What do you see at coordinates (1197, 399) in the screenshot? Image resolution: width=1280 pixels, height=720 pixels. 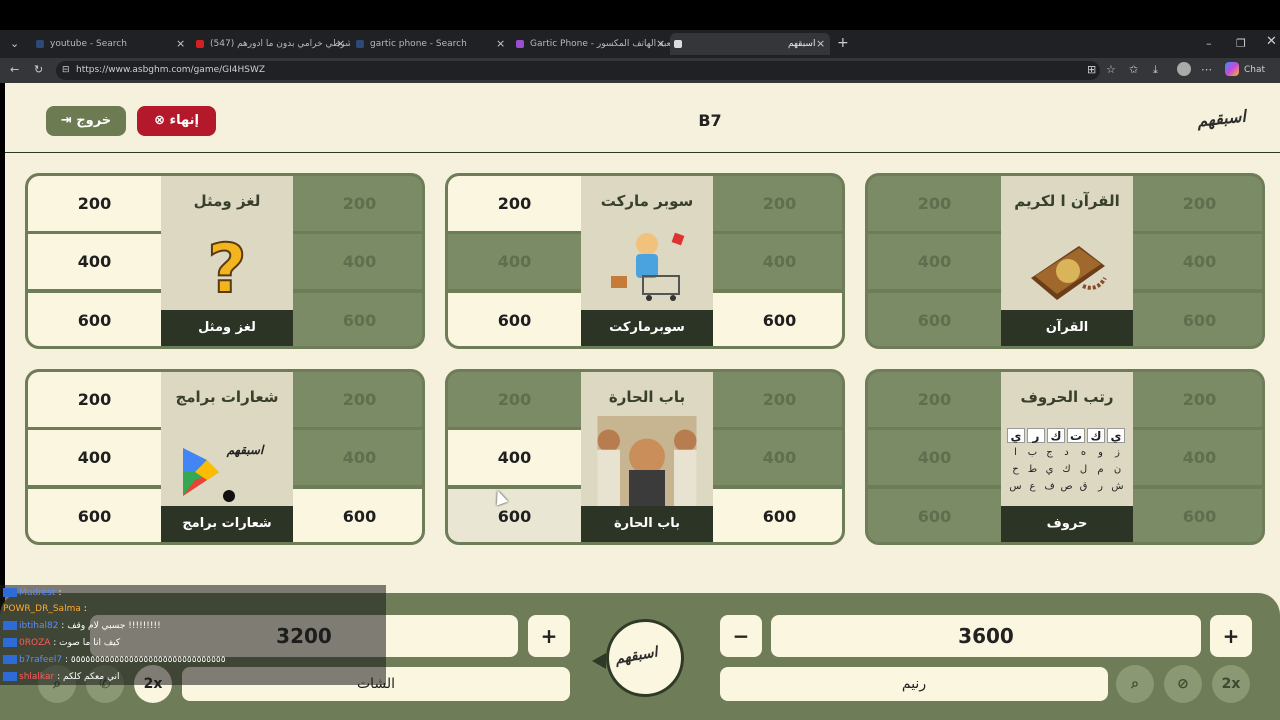 I see `right-question-cell: 200` at bounding box center [1197, 399].